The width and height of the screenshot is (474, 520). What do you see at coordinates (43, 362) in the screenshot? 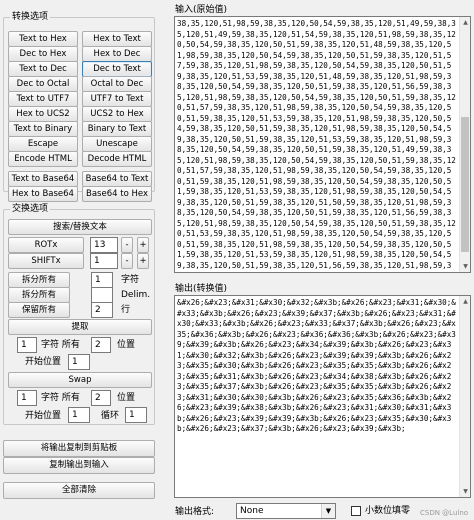
I see `extract-start-label: 开始位置` at bounding box center [43, 362].